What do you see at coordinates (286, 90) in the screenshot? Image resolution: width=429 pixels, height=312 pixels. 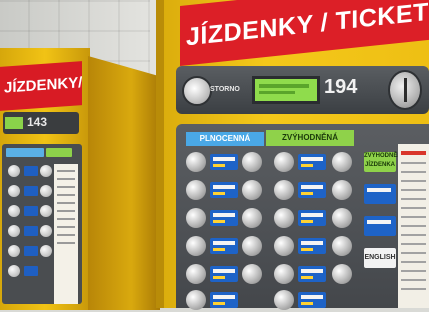 I see `lcd-screen` at bounding box center [286, 90].